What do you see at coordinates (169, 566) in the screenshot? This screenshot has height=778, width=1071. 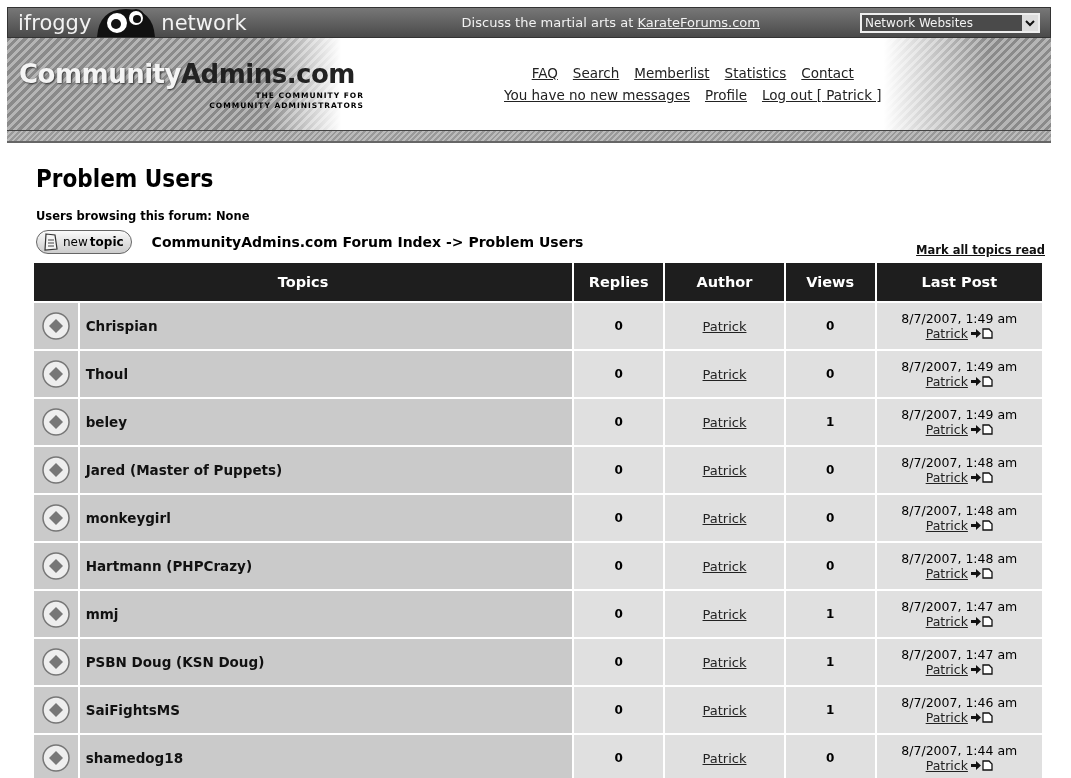 I see `topic-link: Hartmann (PHPCrazy)` at bounding box center [169, 566].